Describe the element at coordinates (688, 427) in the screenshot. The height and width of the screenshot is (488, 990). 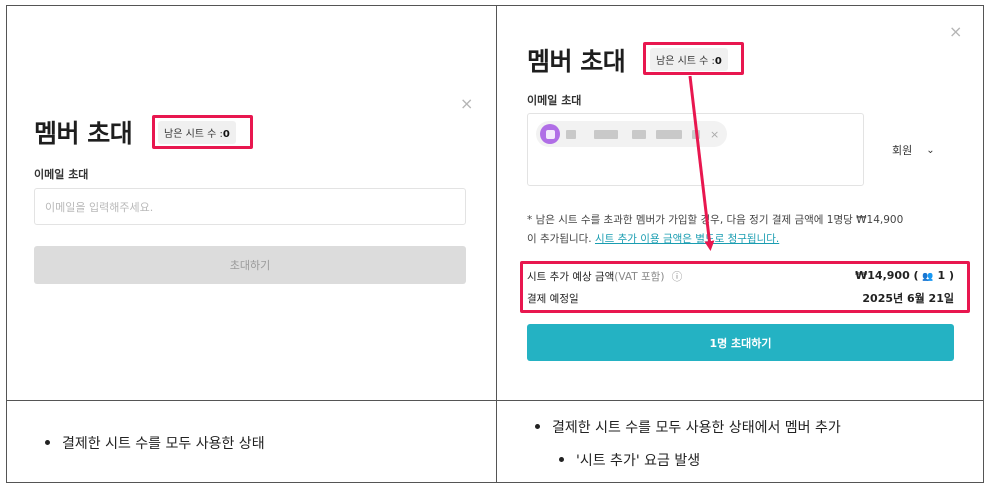
I see `caption-right-main: 결제한 시트 수를 모두 사용한 상태에서 멤버 추가` at that location.